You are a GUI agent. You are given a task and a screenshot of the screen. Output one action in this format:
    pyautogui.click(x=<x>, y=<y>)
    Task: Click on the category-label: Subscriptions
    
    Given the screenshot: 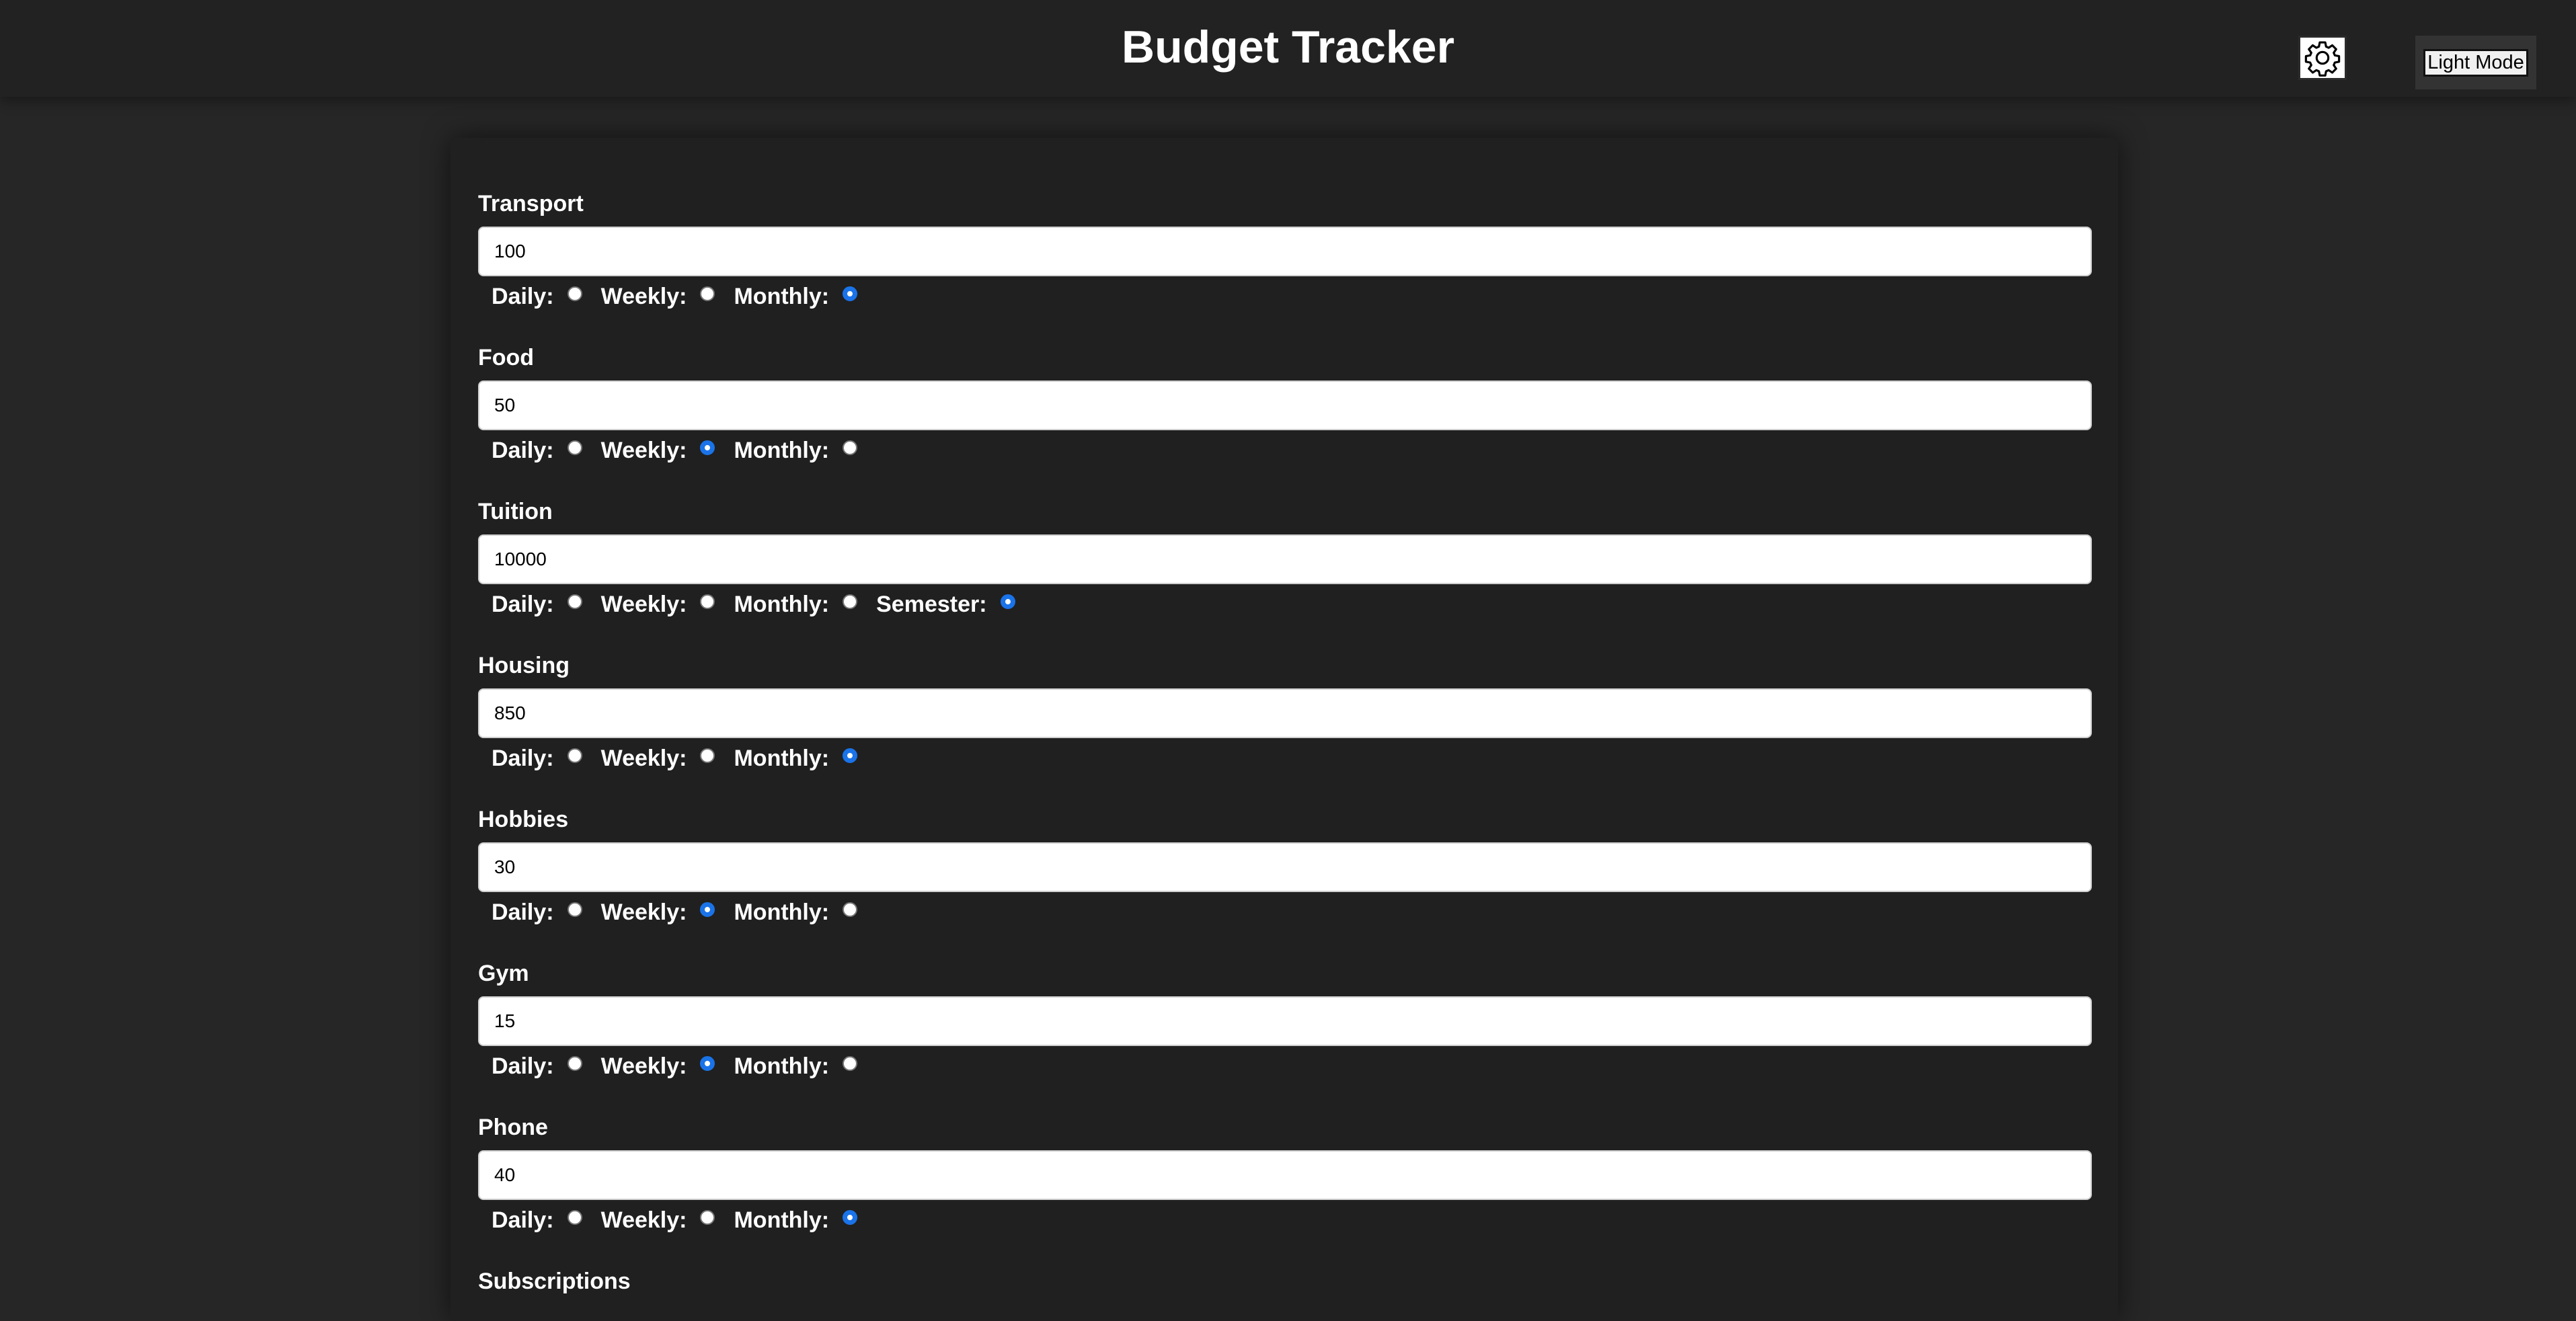 What is the action you would take?
    pyautogui.click(x=555, y=1281)
    